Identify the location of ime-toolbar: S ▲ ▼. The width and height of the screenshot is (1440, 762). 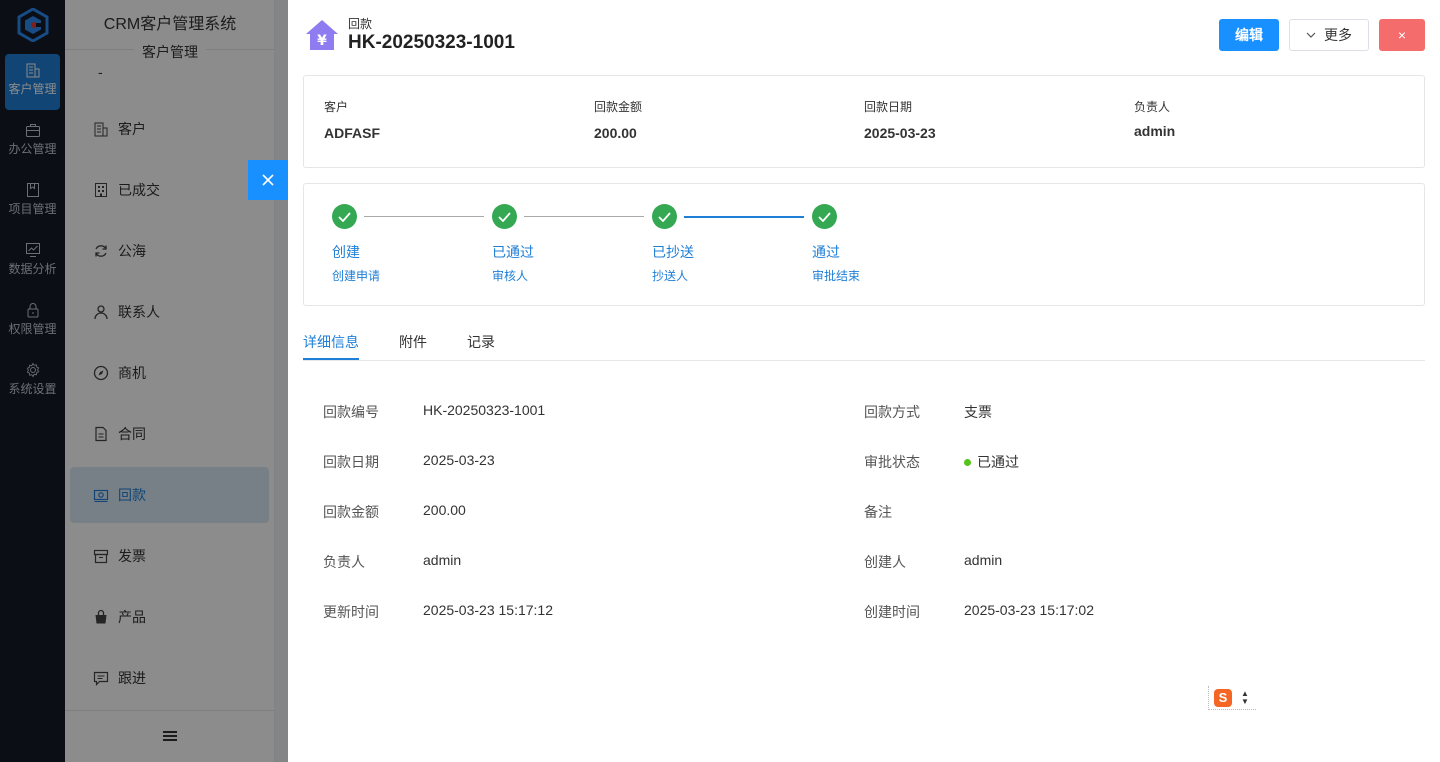
(1232, 698).